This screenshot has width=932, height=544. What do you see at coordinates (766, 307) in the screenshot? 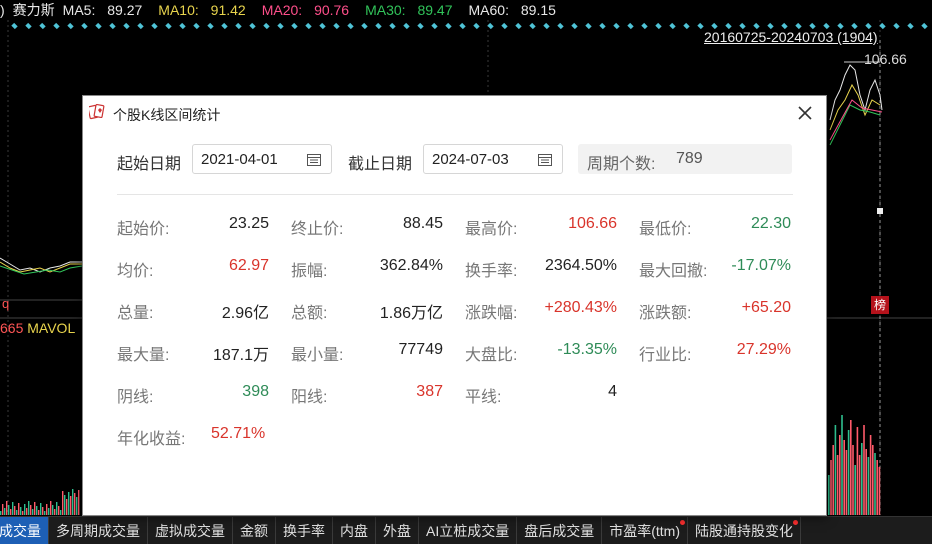
I see `stat-value: +65.20` at bounding box center [766, 307].